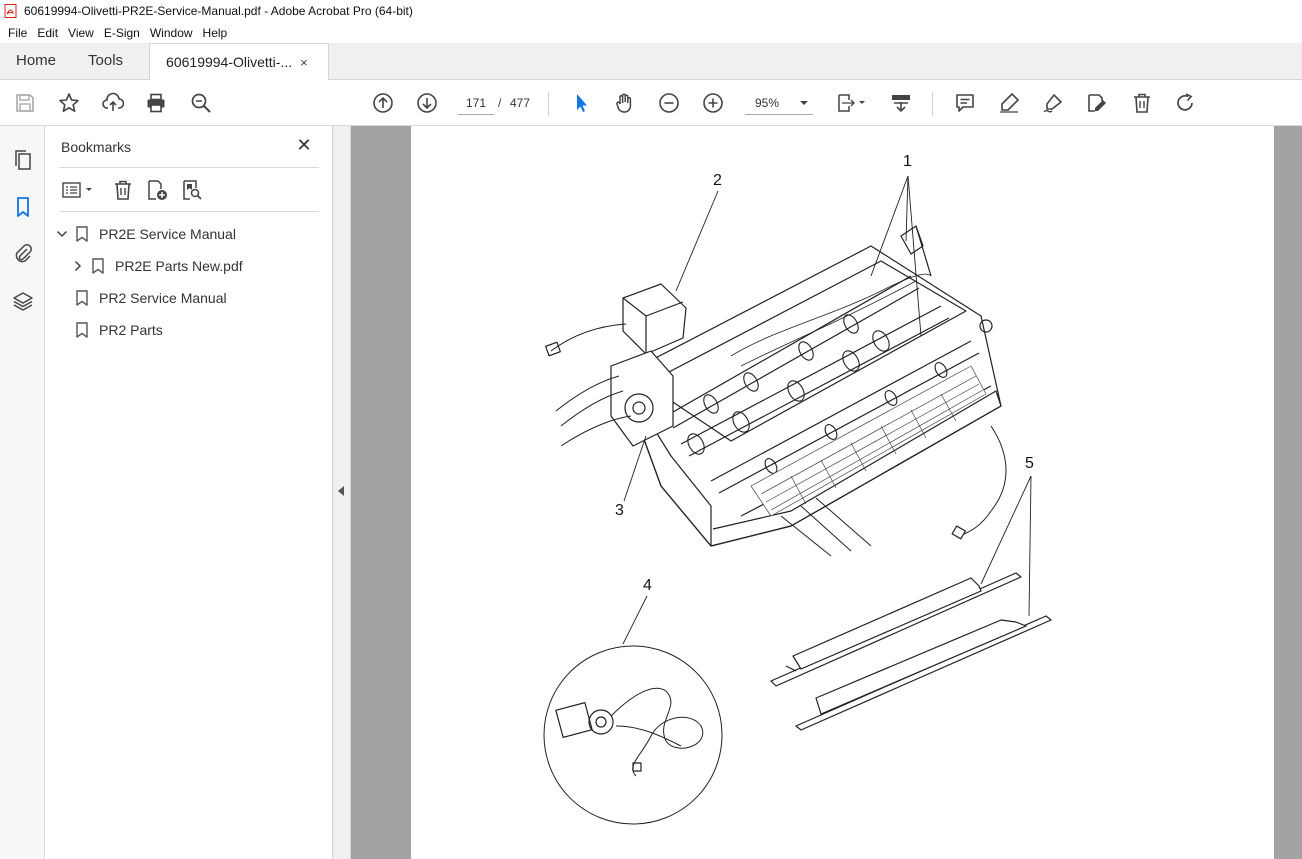 The image size is (1302, 859). I want to click on menu-edit: Edit, so click(48, 33).